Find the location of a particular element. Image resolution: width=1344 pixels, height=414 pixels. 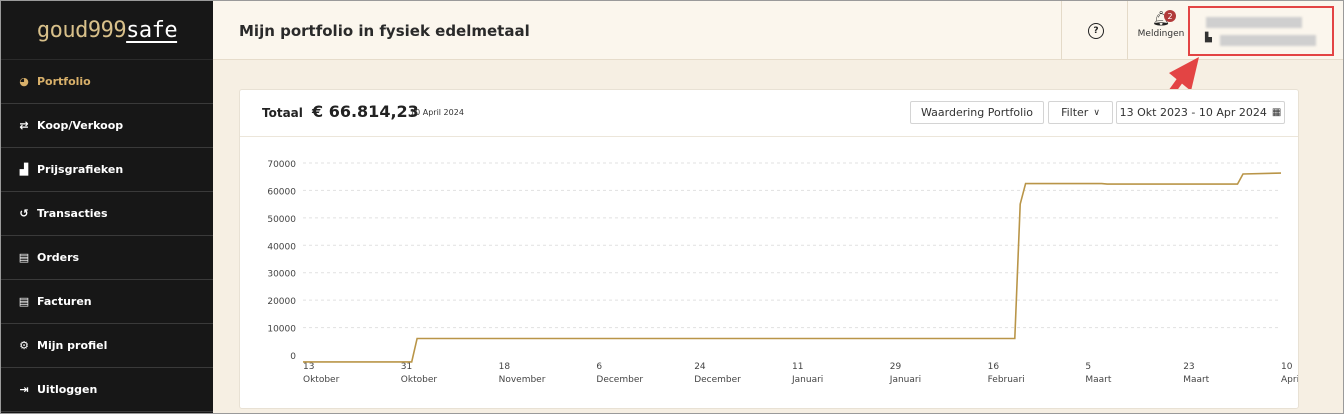

sidebar-item-prijsgrafieken: ▟ Prijsgrafieken is located at coordinates (107, 170).